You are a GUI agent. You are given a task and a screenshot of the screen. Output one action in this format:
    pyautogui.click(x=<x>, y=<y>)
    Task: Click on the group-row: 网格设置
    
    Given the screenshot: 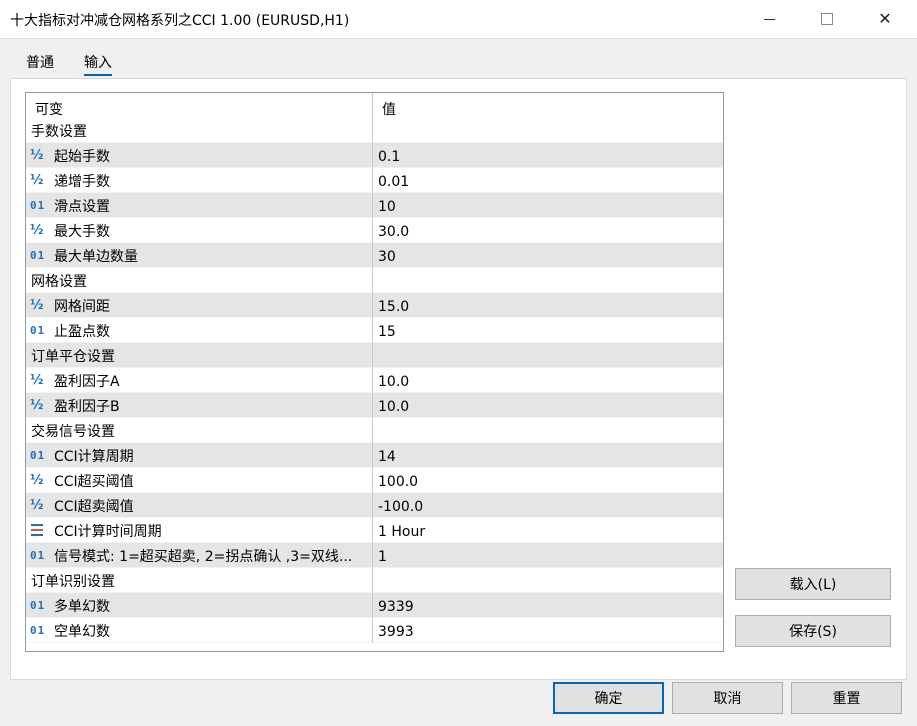 What is the action you would take?
    pyautogui.click(x=374, y=280)
    